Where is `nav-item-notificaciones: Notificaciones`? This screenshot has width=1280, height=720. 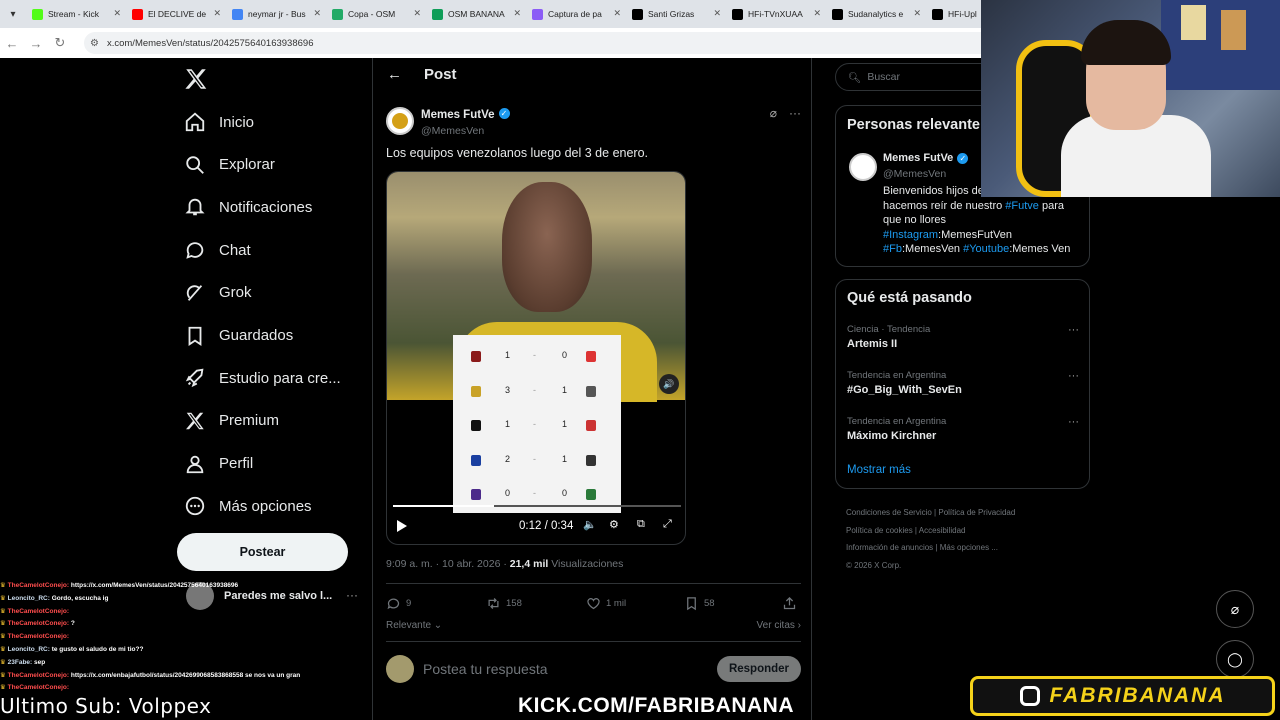
nav-item-notificaciones: Notificaciones is located at coordinates (248, 207).